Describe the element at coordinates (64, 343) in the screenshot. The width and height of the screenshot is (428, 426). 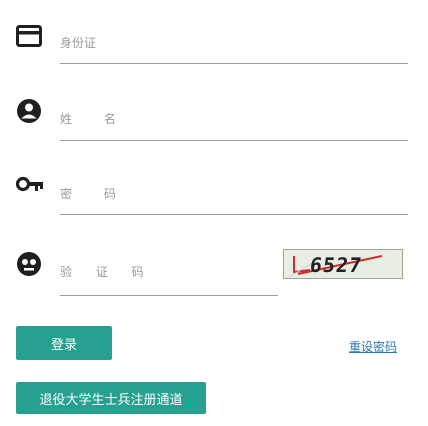
I see `login-button: 登录` at that location.